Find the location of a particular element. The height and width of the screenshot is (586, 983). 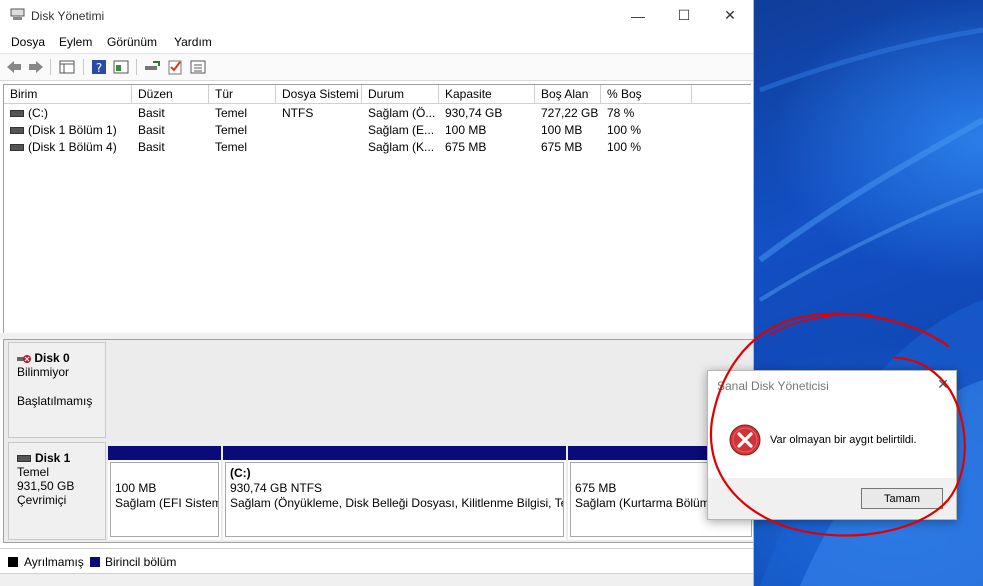

cell-bos-alan: 100 MB is located at coordinates (562, 130).